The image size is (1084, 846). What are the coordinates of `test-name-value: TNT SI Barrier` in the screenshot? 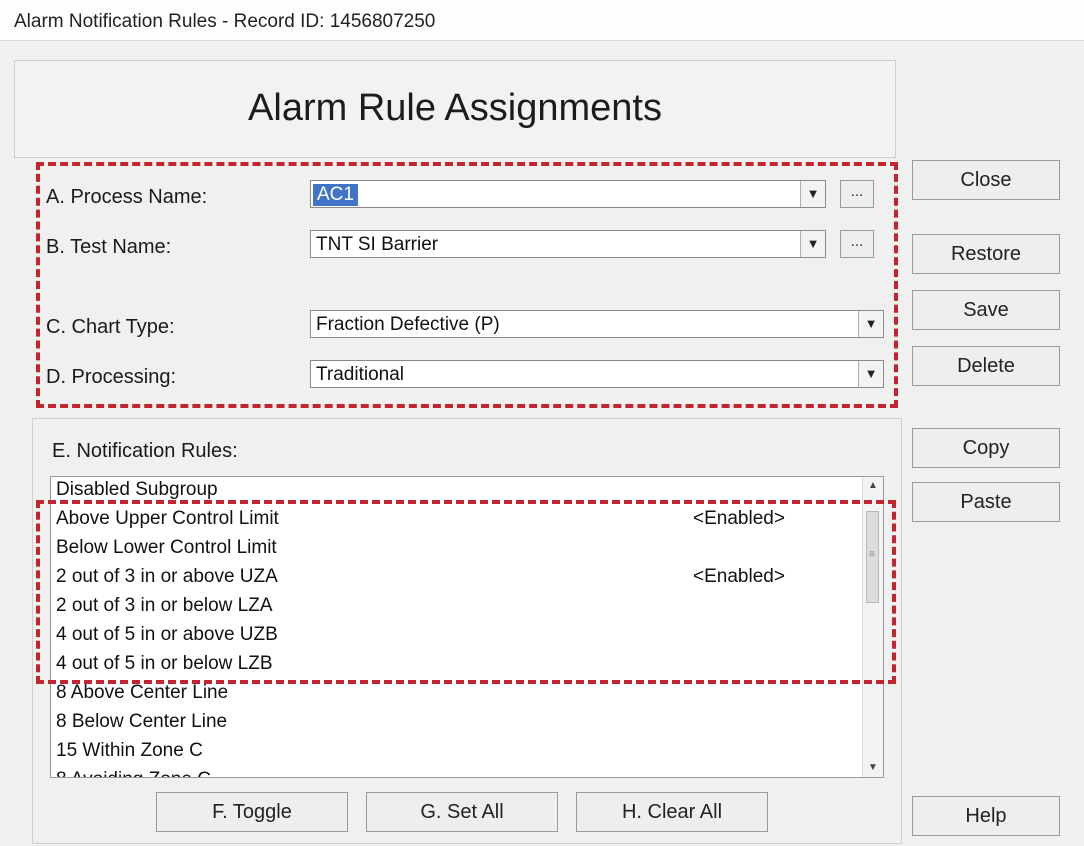 It's located at (377, 244).